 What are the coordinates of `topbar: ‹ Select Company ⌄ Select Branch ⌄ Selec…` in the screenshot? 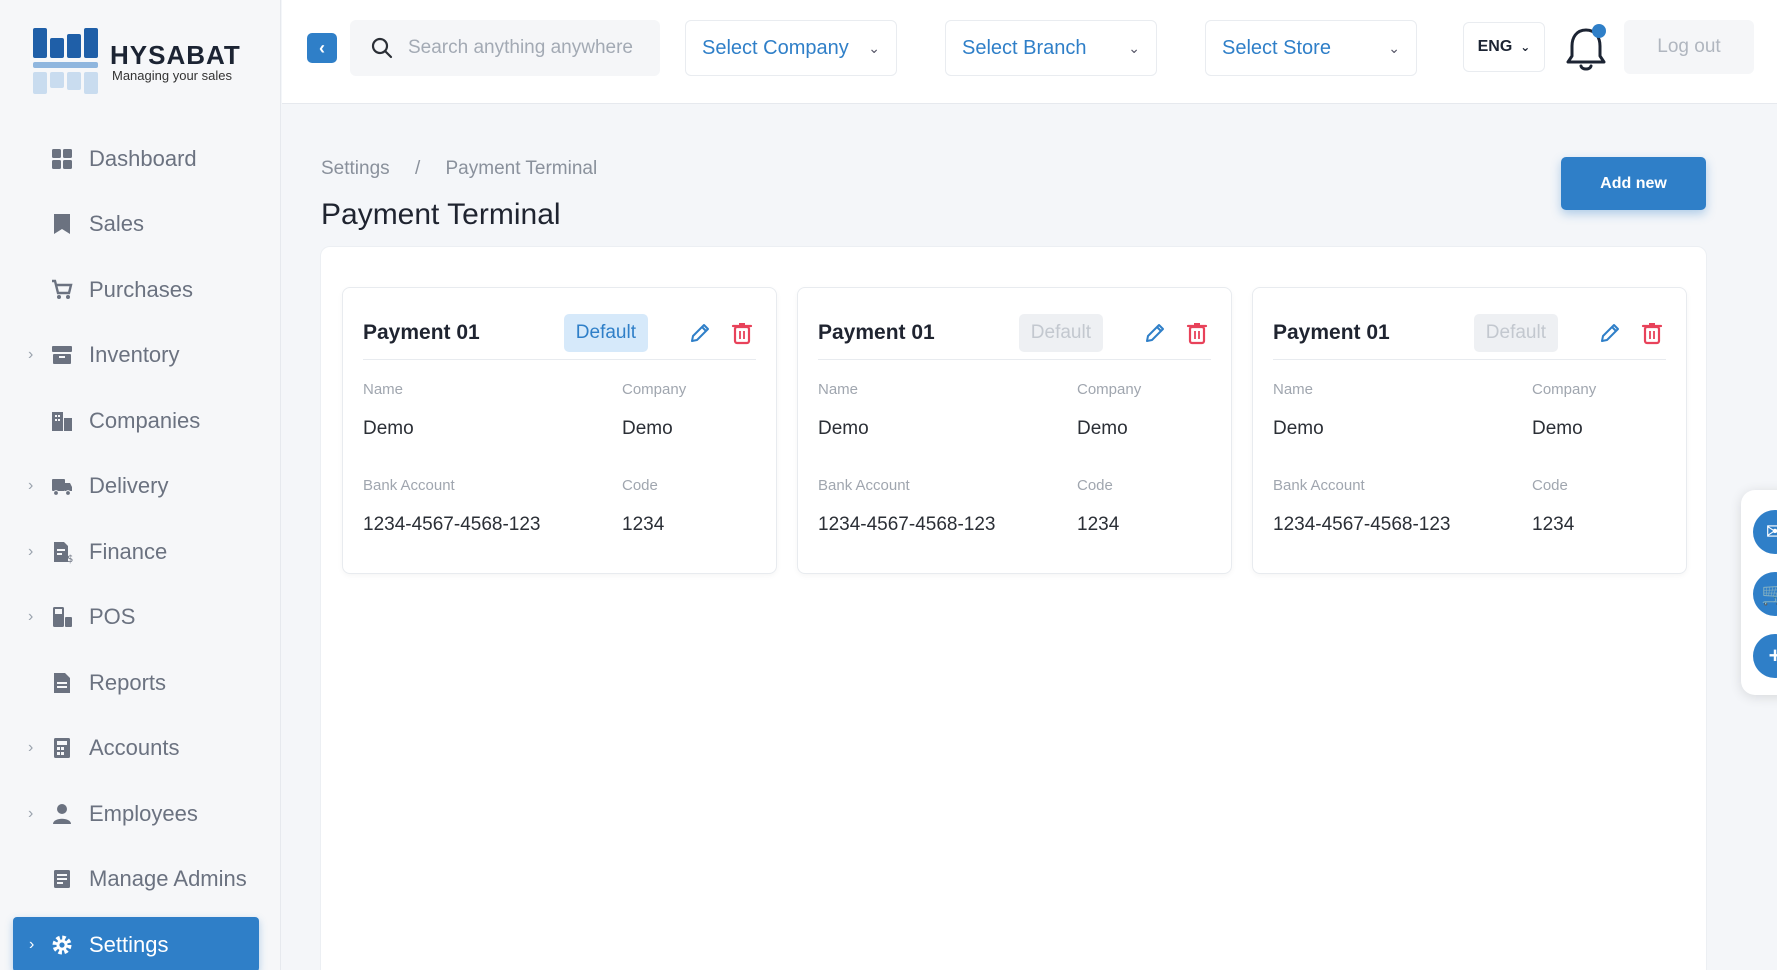 It's located at (1029, 52).